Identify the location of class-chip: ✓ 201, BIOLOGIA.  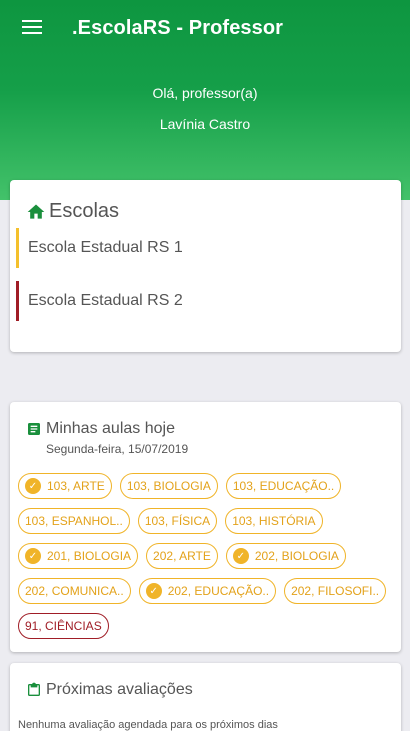
(78, 556).